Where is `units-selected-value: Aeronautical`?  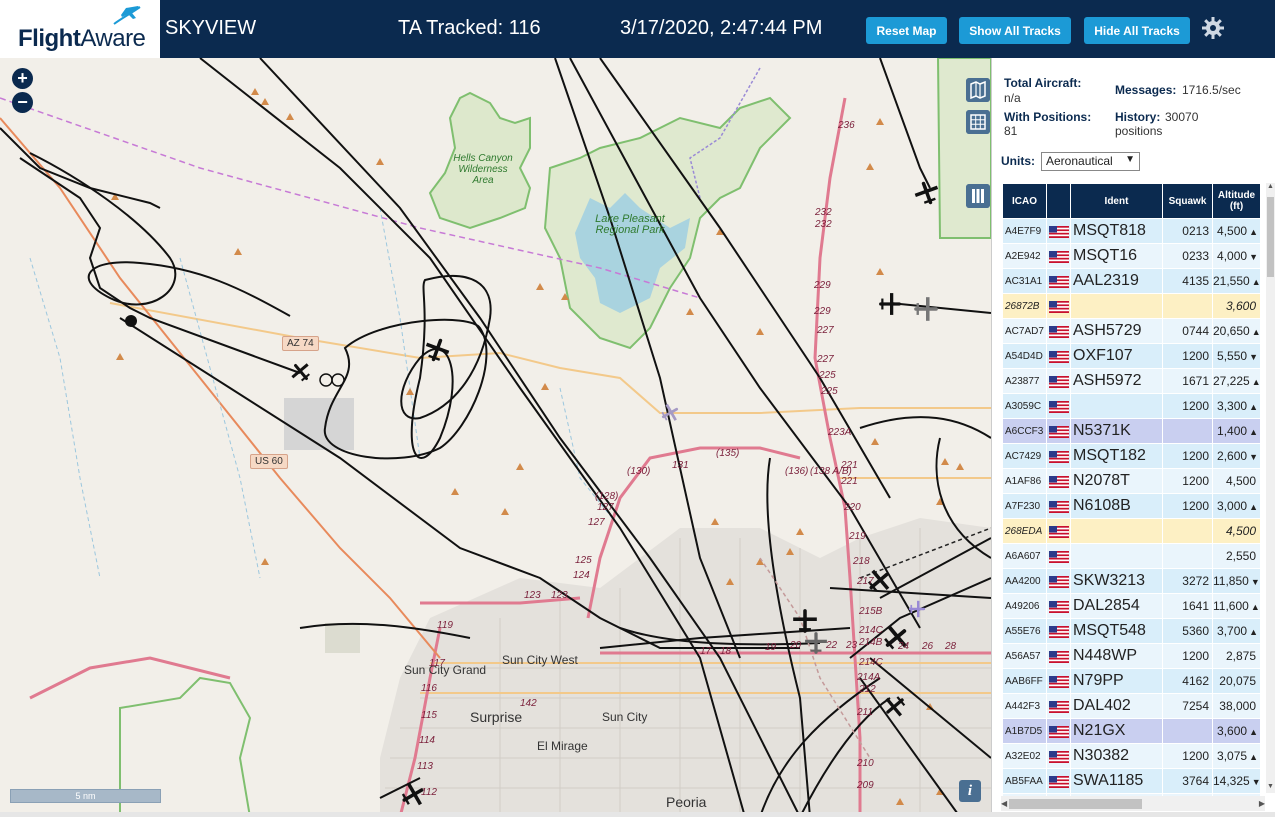 units-selected-value: Aeronautical is located at coordinates (1079, 161).